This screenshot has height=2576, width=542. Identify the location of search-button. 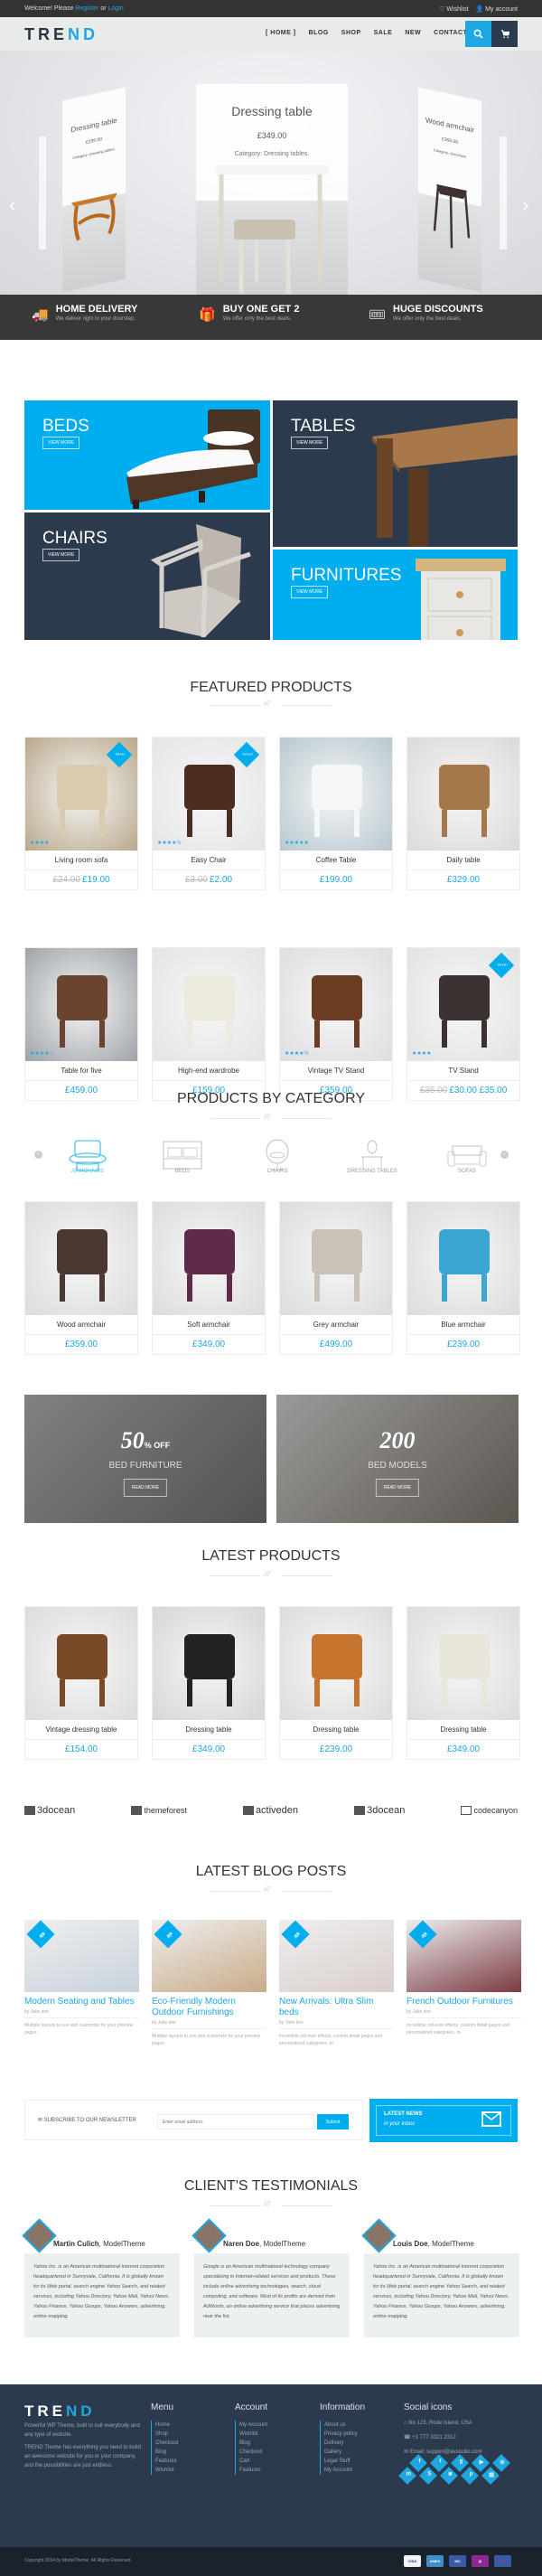
(478, 34).